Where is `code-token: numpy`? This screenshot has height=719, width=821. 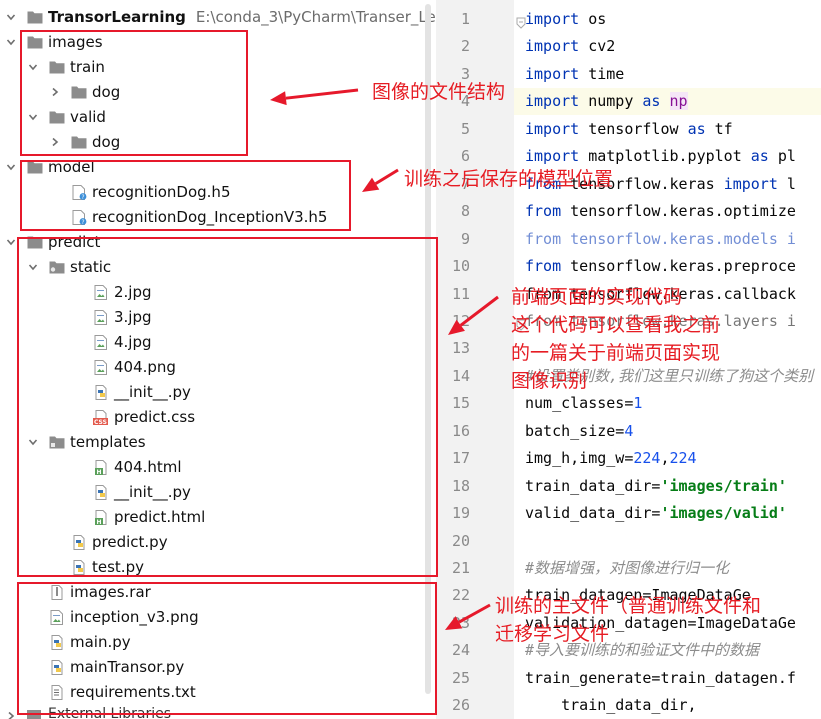
code-token: numpy is located at coordinates (611, 101).